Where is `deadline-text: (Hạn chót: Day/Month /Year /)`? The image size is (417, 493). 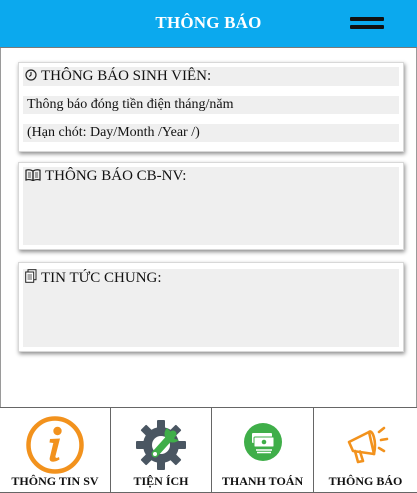
deadline-text: (Hạn chót: Day/Month /Year /) is located at coordinates (113, 132).